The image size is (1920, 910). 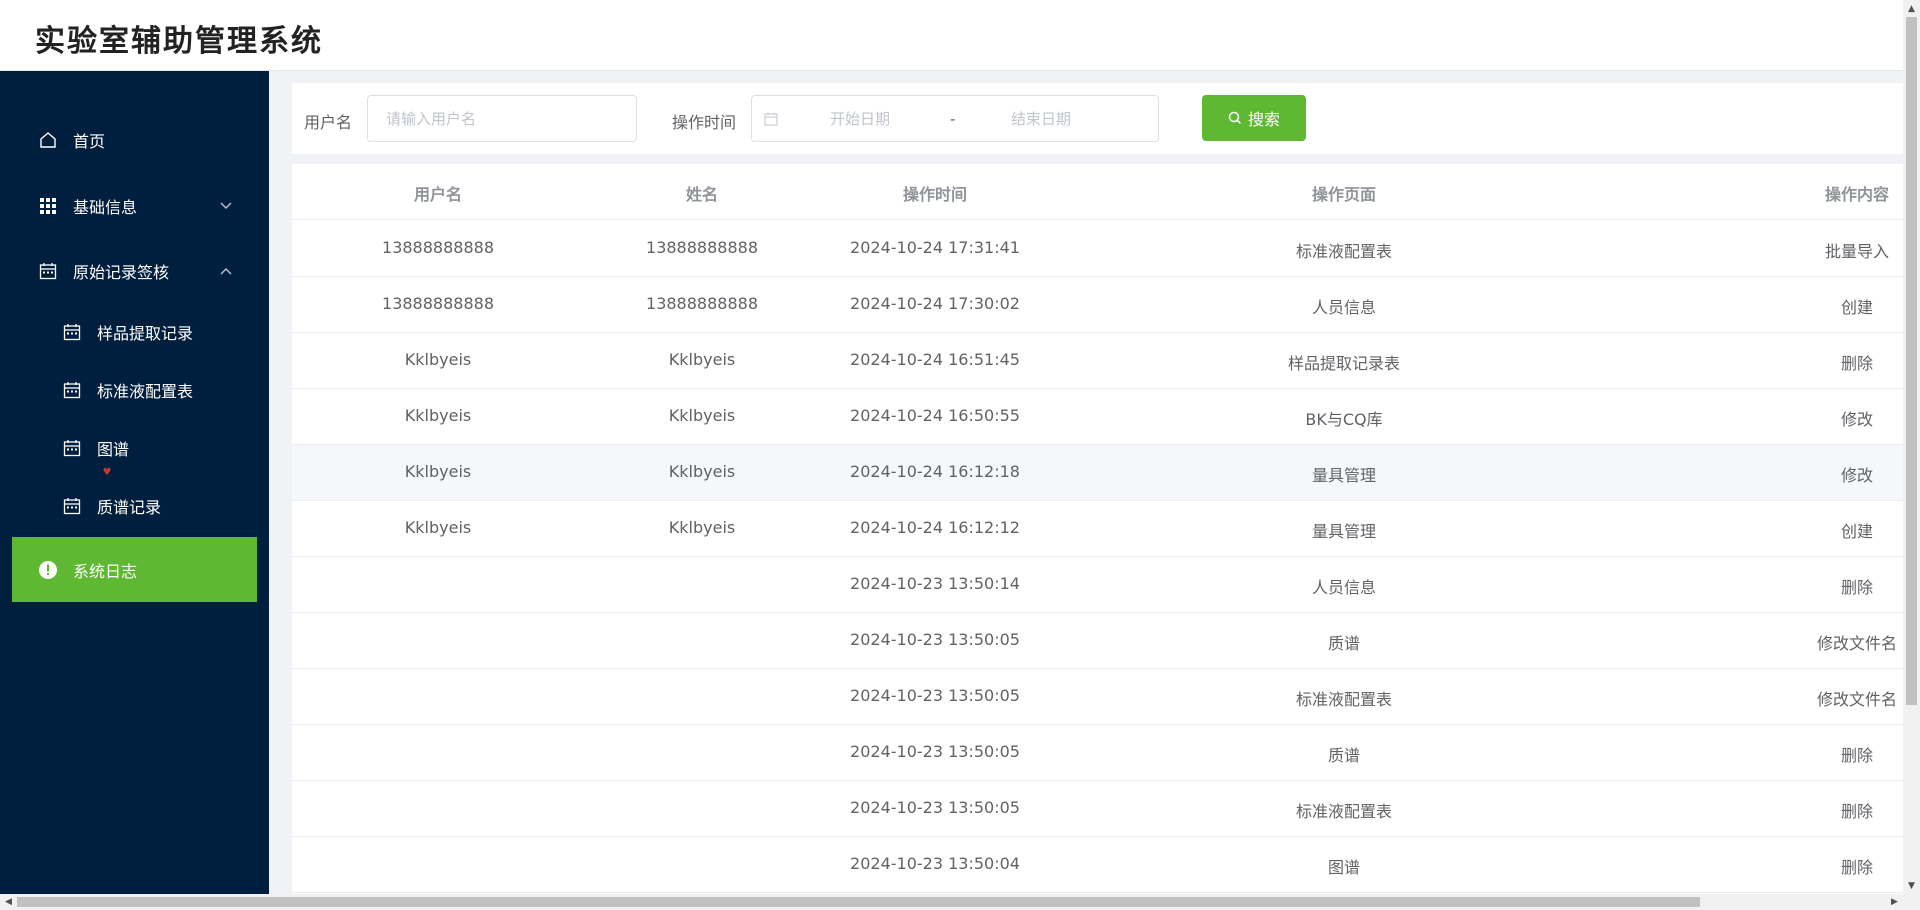 I want to click on chevron-up-icon, so click(x=226, y=271).